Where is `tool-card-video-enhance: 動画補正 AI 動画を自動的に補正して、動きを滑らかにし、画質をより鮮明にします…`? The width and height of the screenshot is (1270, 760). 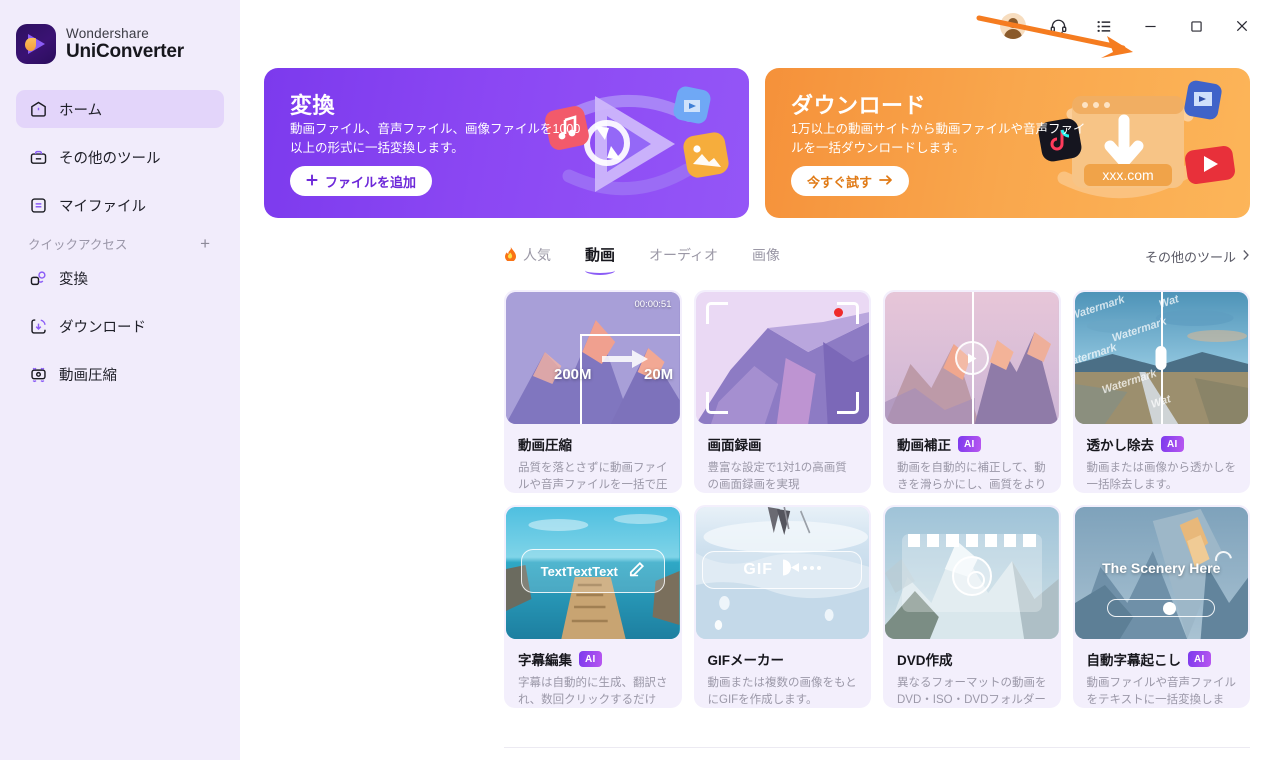 tool-card-video-enhance: 動画補正 AI 動画を自動的に補正して、動きを滑らかにし、画質をより鮮明にします… is located at coordinates (972, 391).